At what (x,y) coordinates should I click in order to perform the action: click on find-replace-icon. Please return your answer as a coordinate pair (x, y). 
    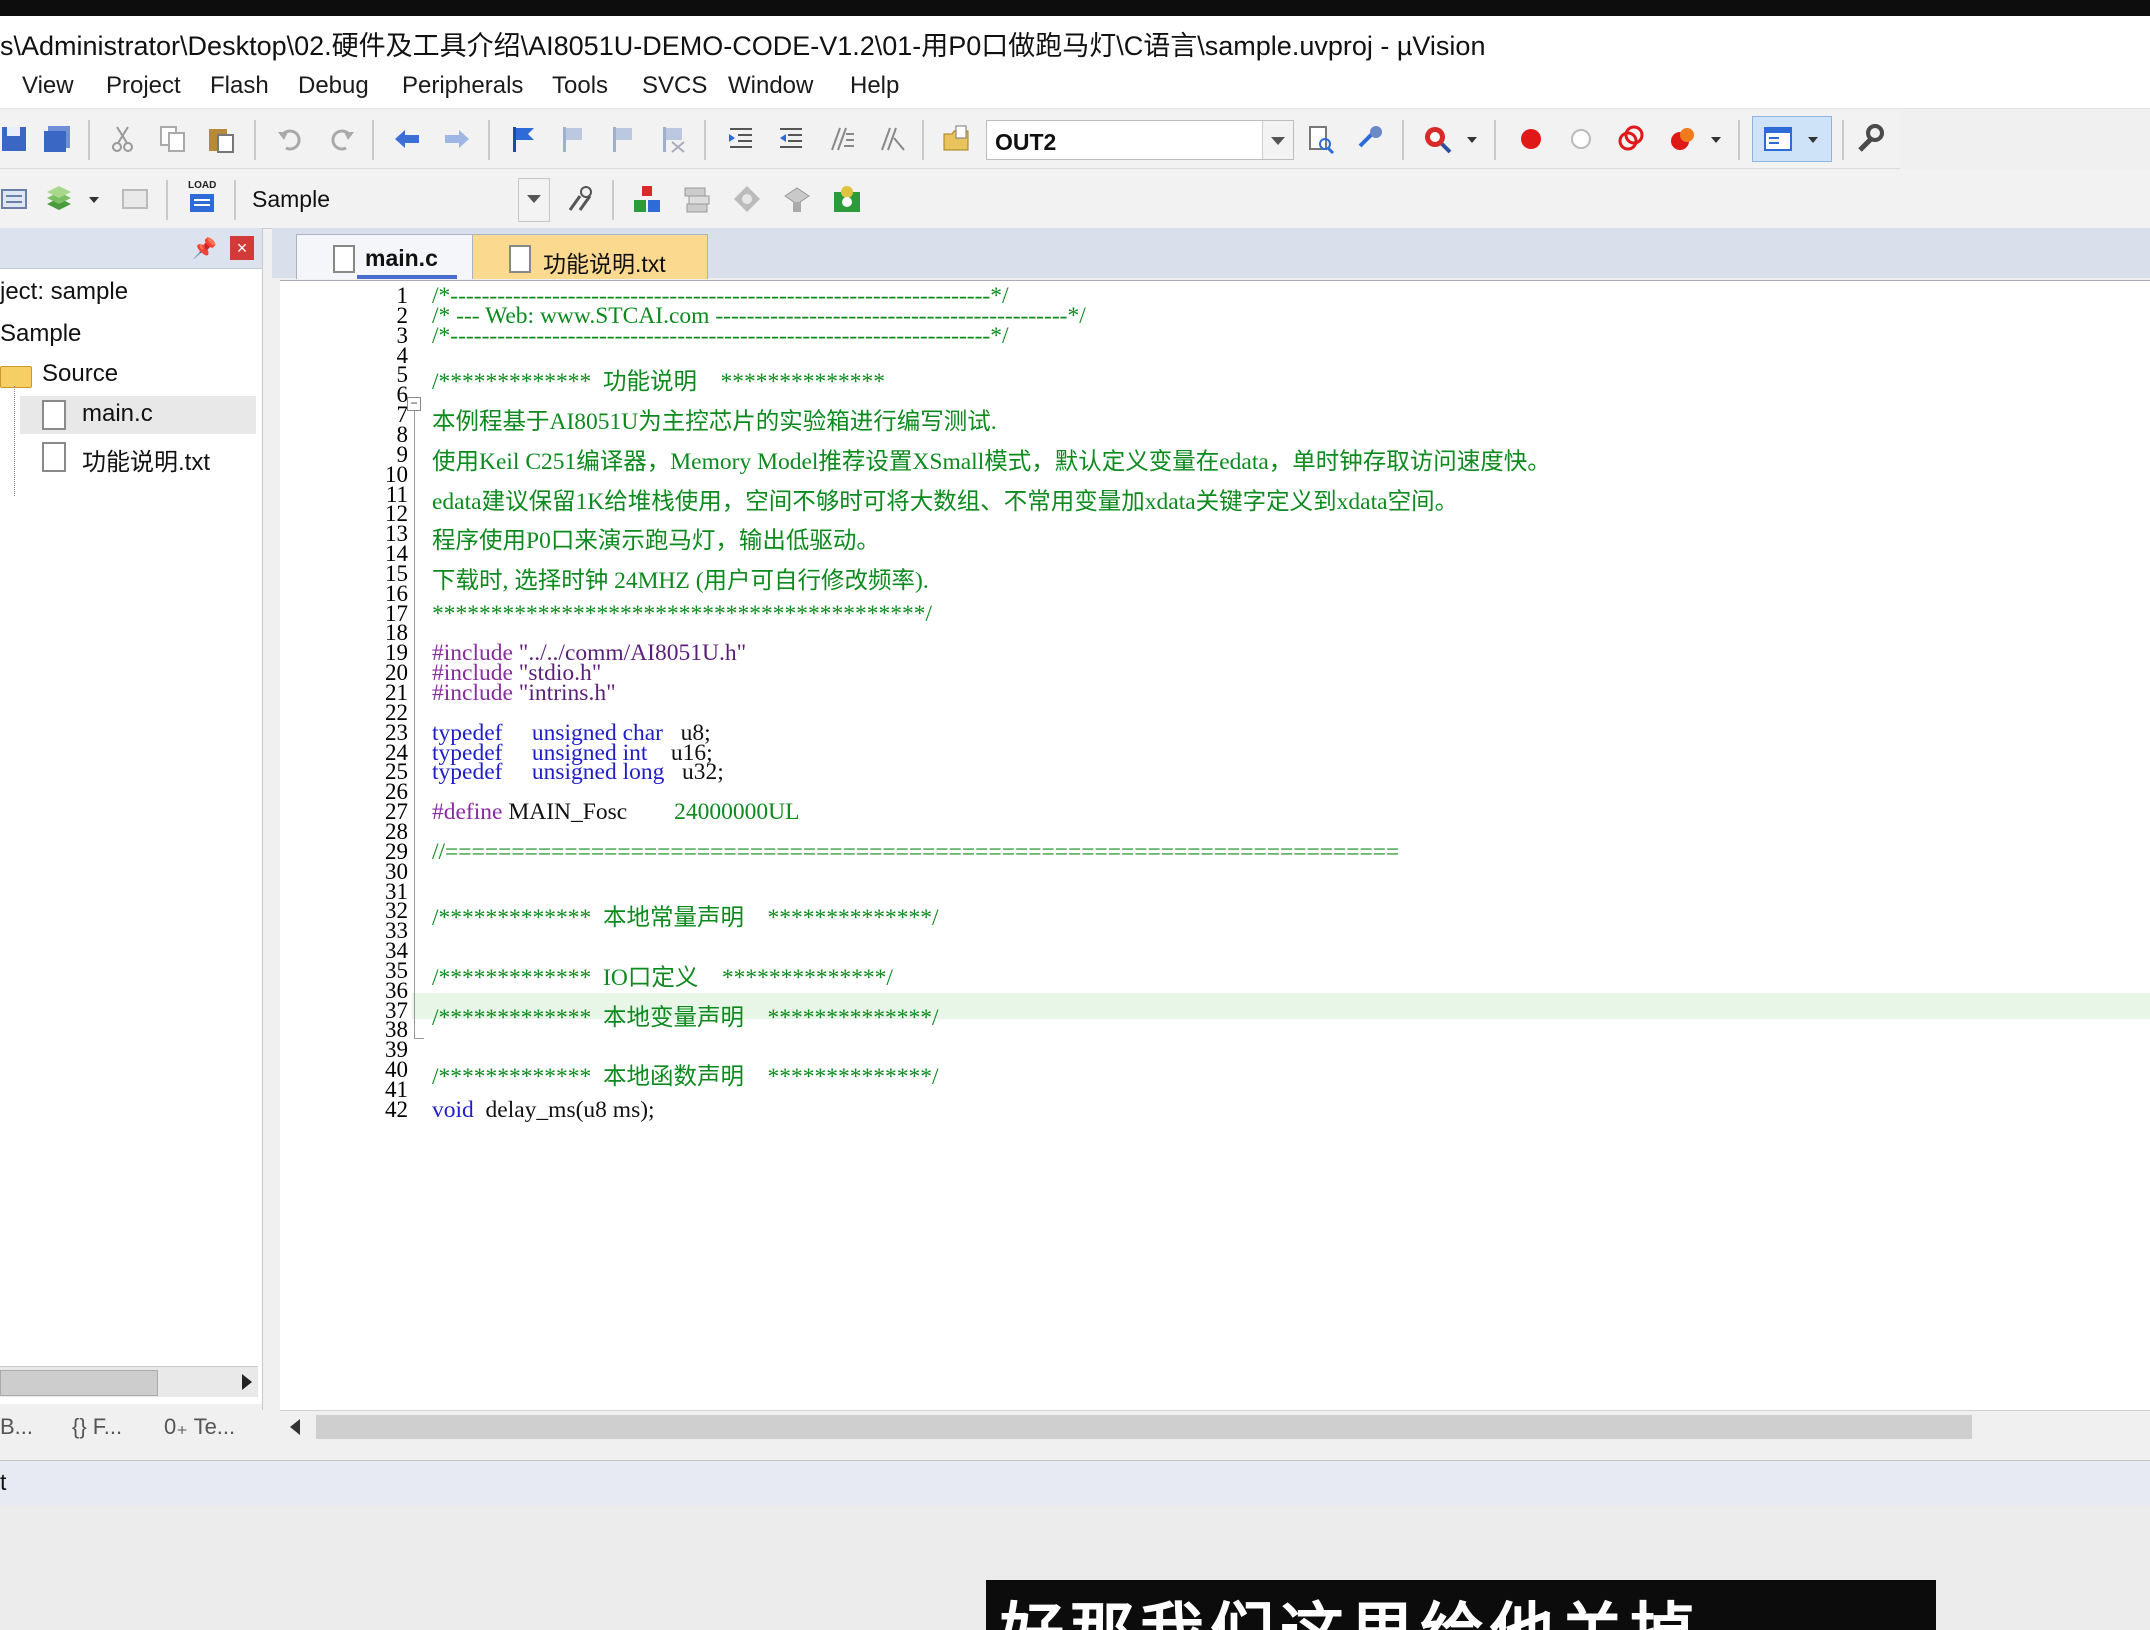
    Looking at the image, I should click on (1371, 139).